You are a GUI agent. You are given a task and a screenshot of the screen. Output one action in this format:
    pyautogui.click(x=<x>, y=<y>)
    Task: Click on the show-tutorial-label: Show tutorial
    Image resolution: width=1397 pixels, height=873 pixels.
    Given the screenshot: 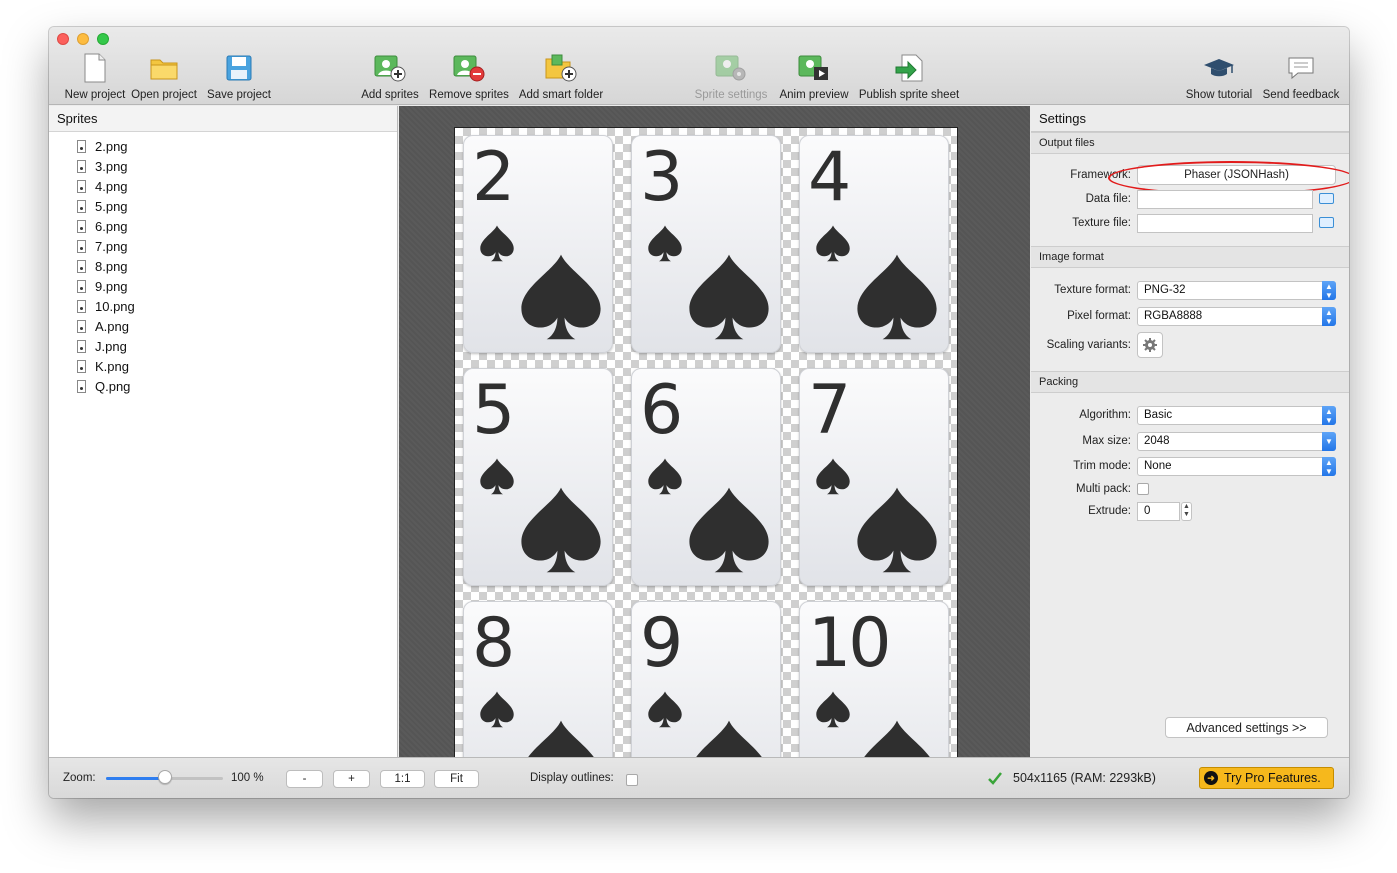 What is the action you would take?
    pyautogui.click(x=1219, y=95)
    